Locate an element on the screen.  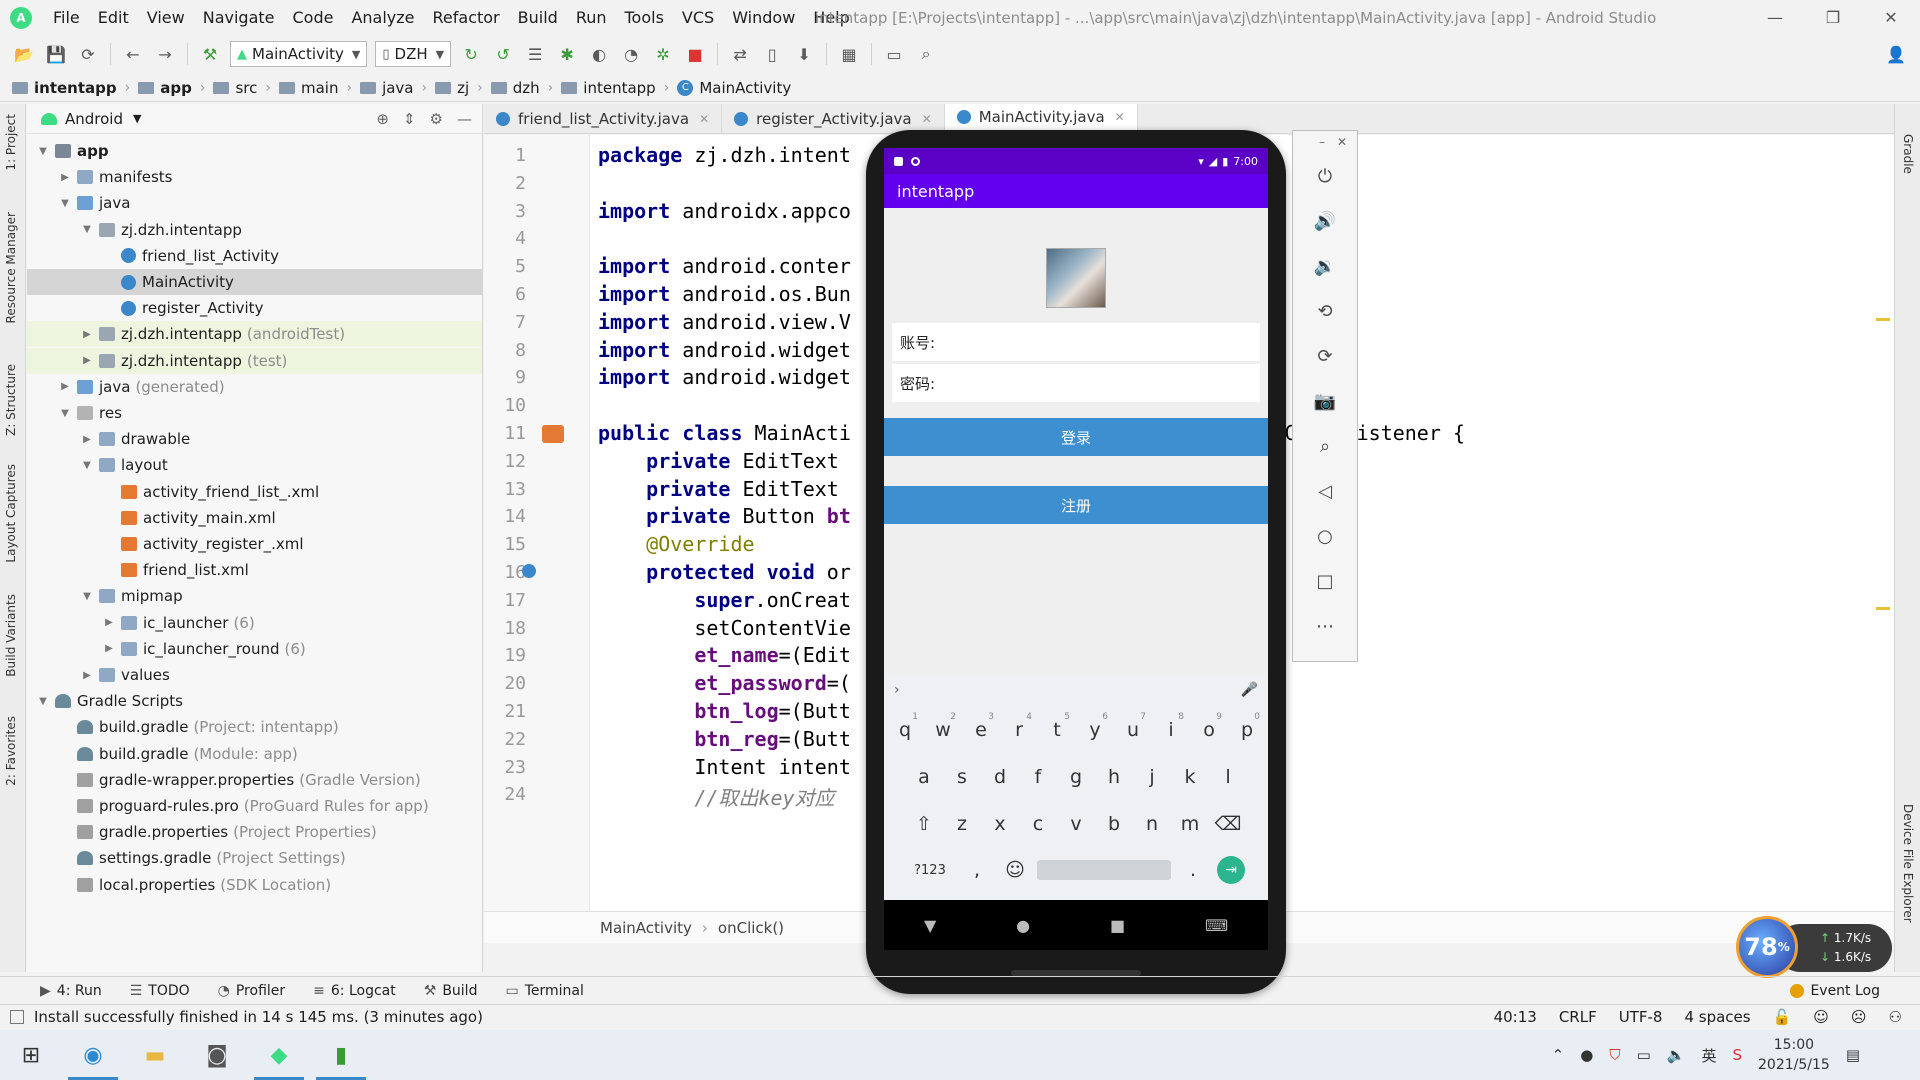
code-line: import android.os.Bun is located at coordinates (724, 294).